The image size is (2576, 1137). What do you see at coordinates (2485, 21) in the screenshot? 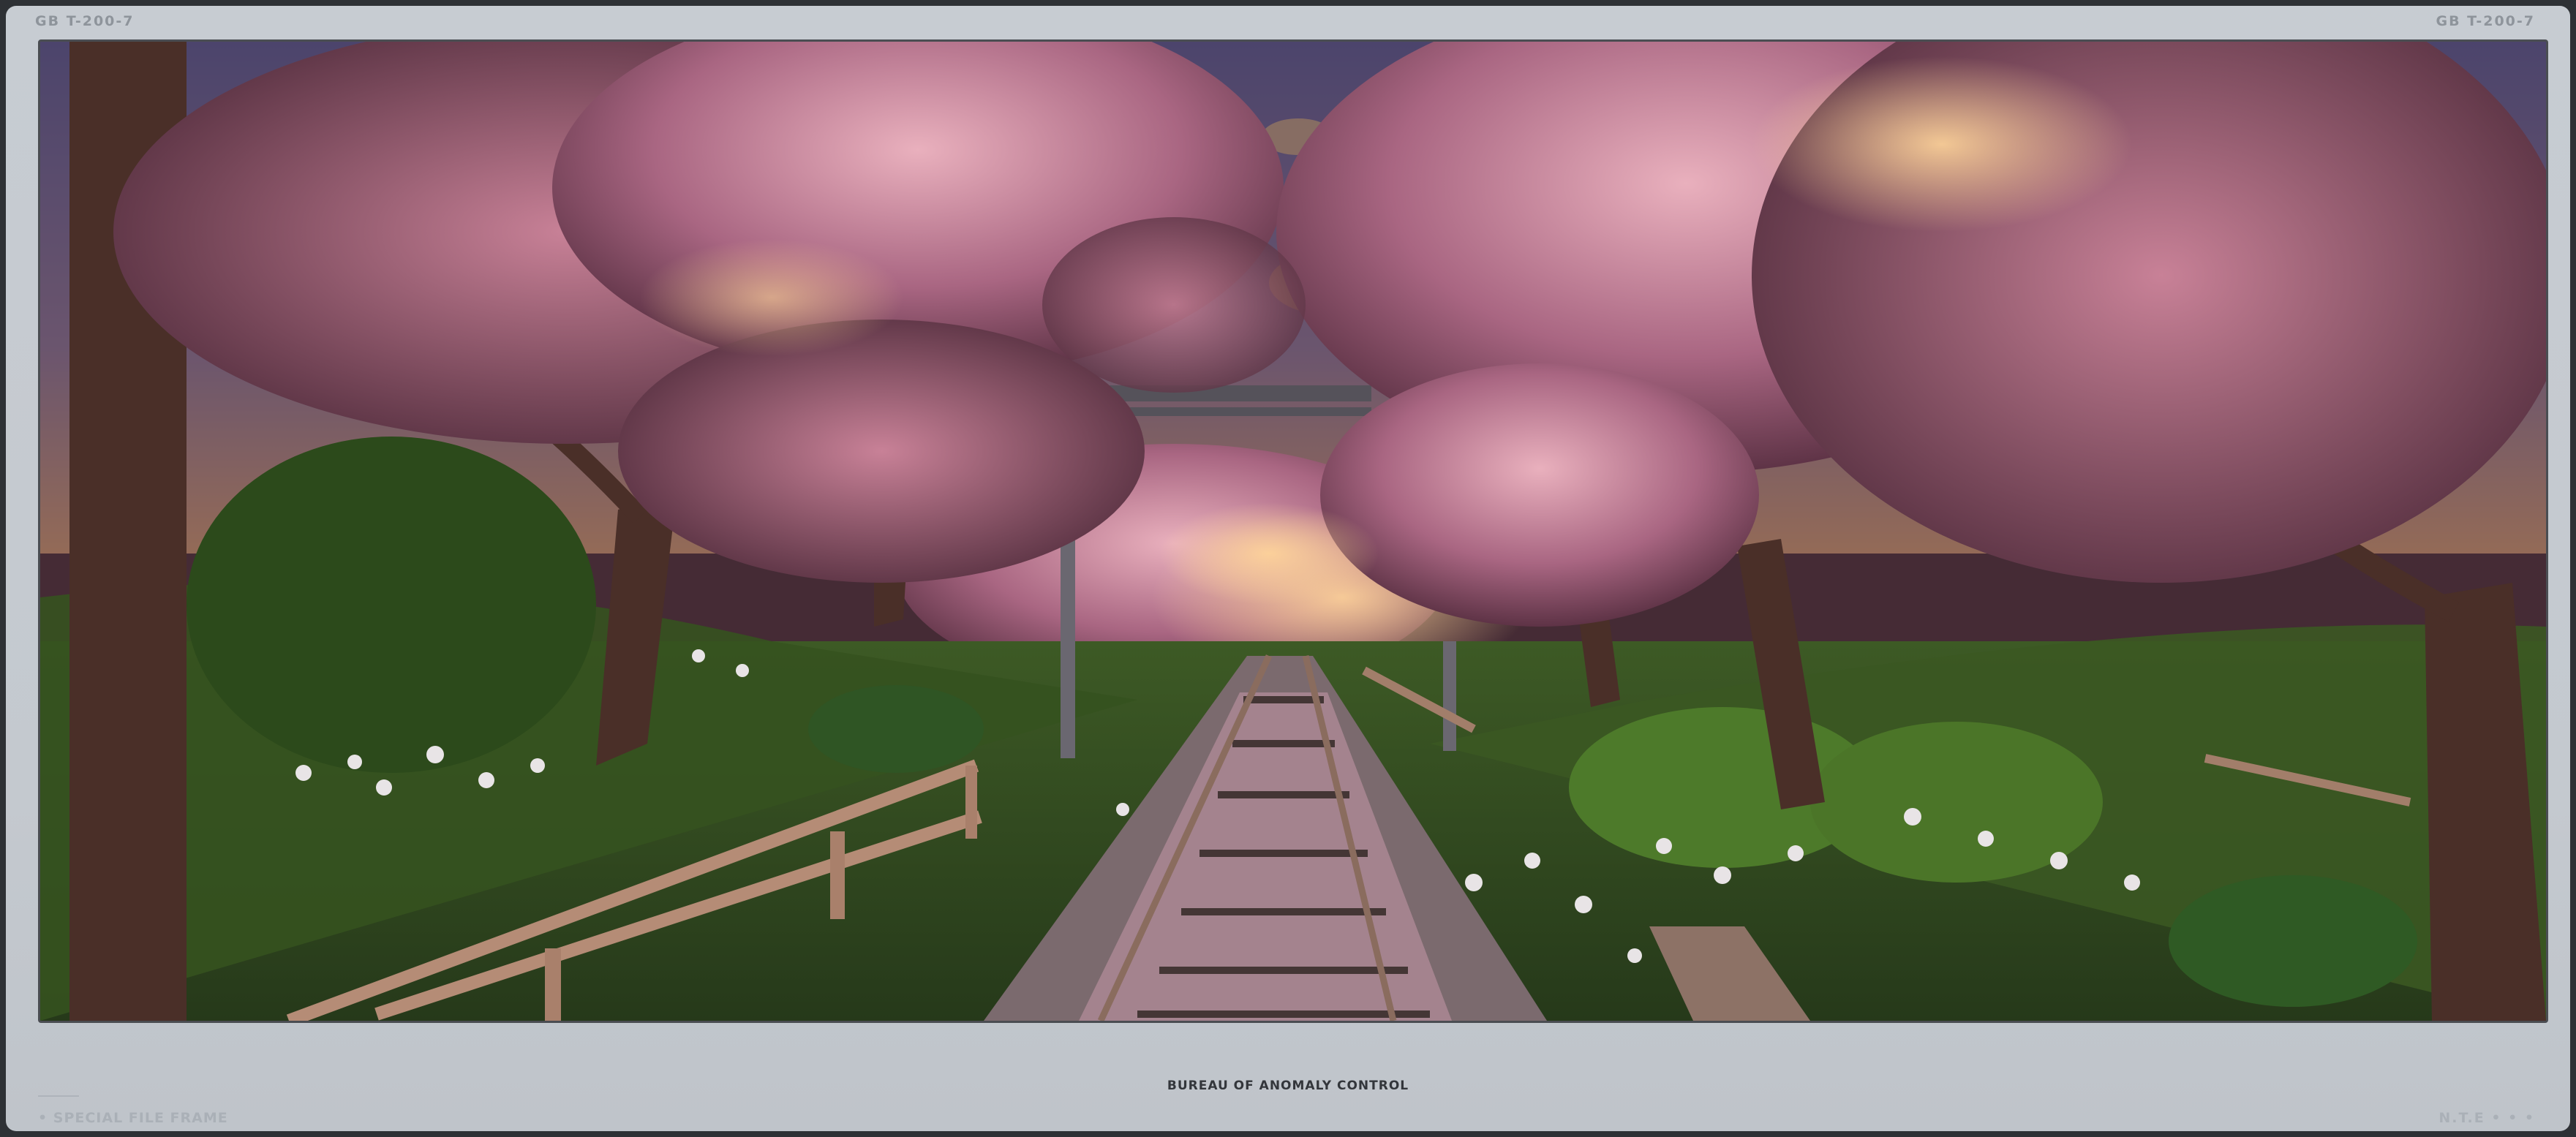
I see `top-right-code: GB T-200-7` at bounding box center [2485, 21].